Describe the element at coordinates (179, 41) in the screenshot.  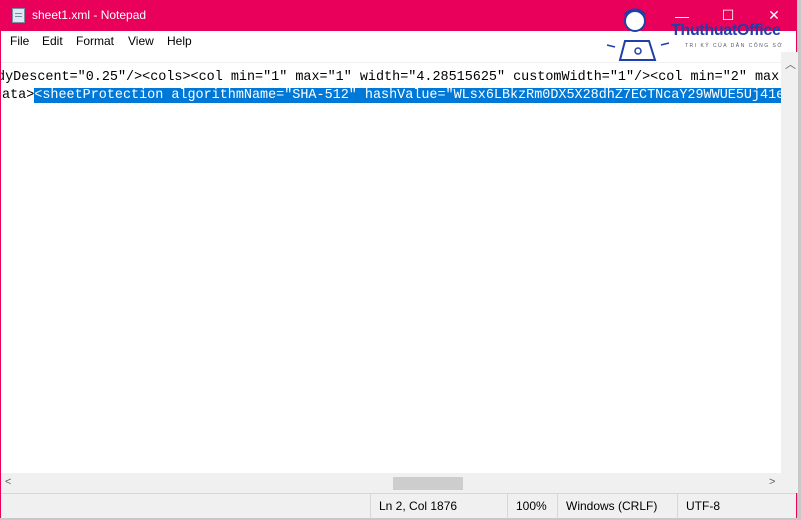
I see `menu-help: Help` at that location.